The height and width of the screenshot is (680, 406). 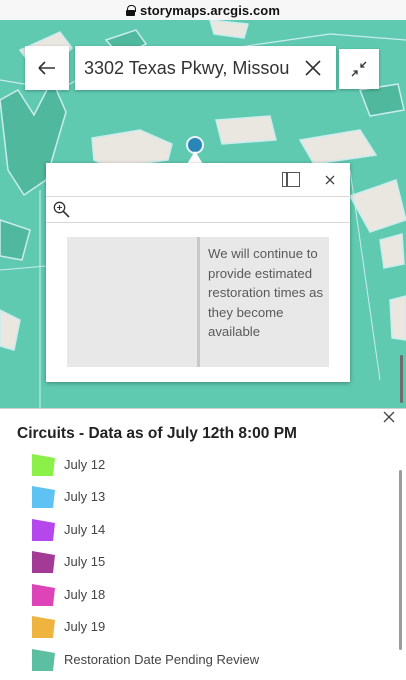 I want to click on clear-search-icon, so click(x=313, y=68).